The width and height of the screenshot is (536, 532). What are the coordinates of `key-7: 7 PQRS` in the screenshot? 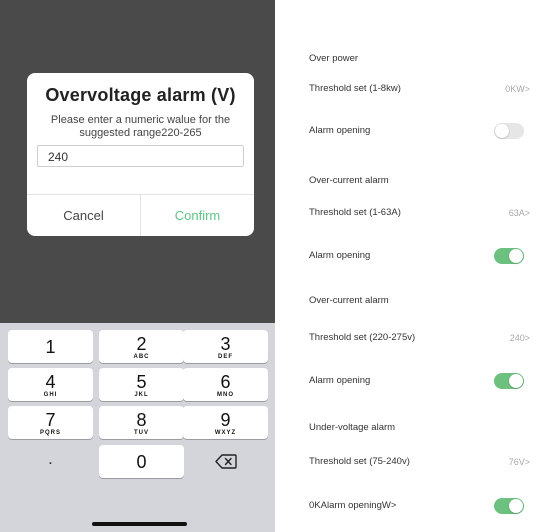 It's located at (50, 422).